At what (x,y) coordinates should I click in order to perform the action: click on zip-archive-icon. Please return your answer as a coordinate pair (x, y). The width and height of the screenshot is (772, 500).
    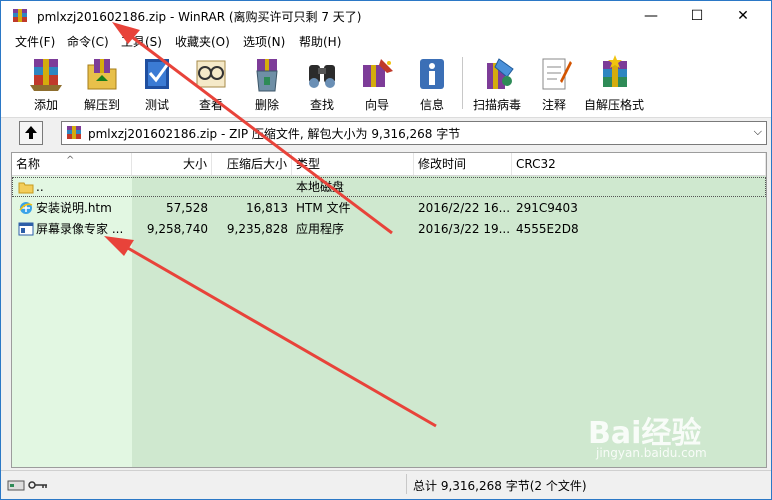
    Looking at the image, I should click on (74, 132).